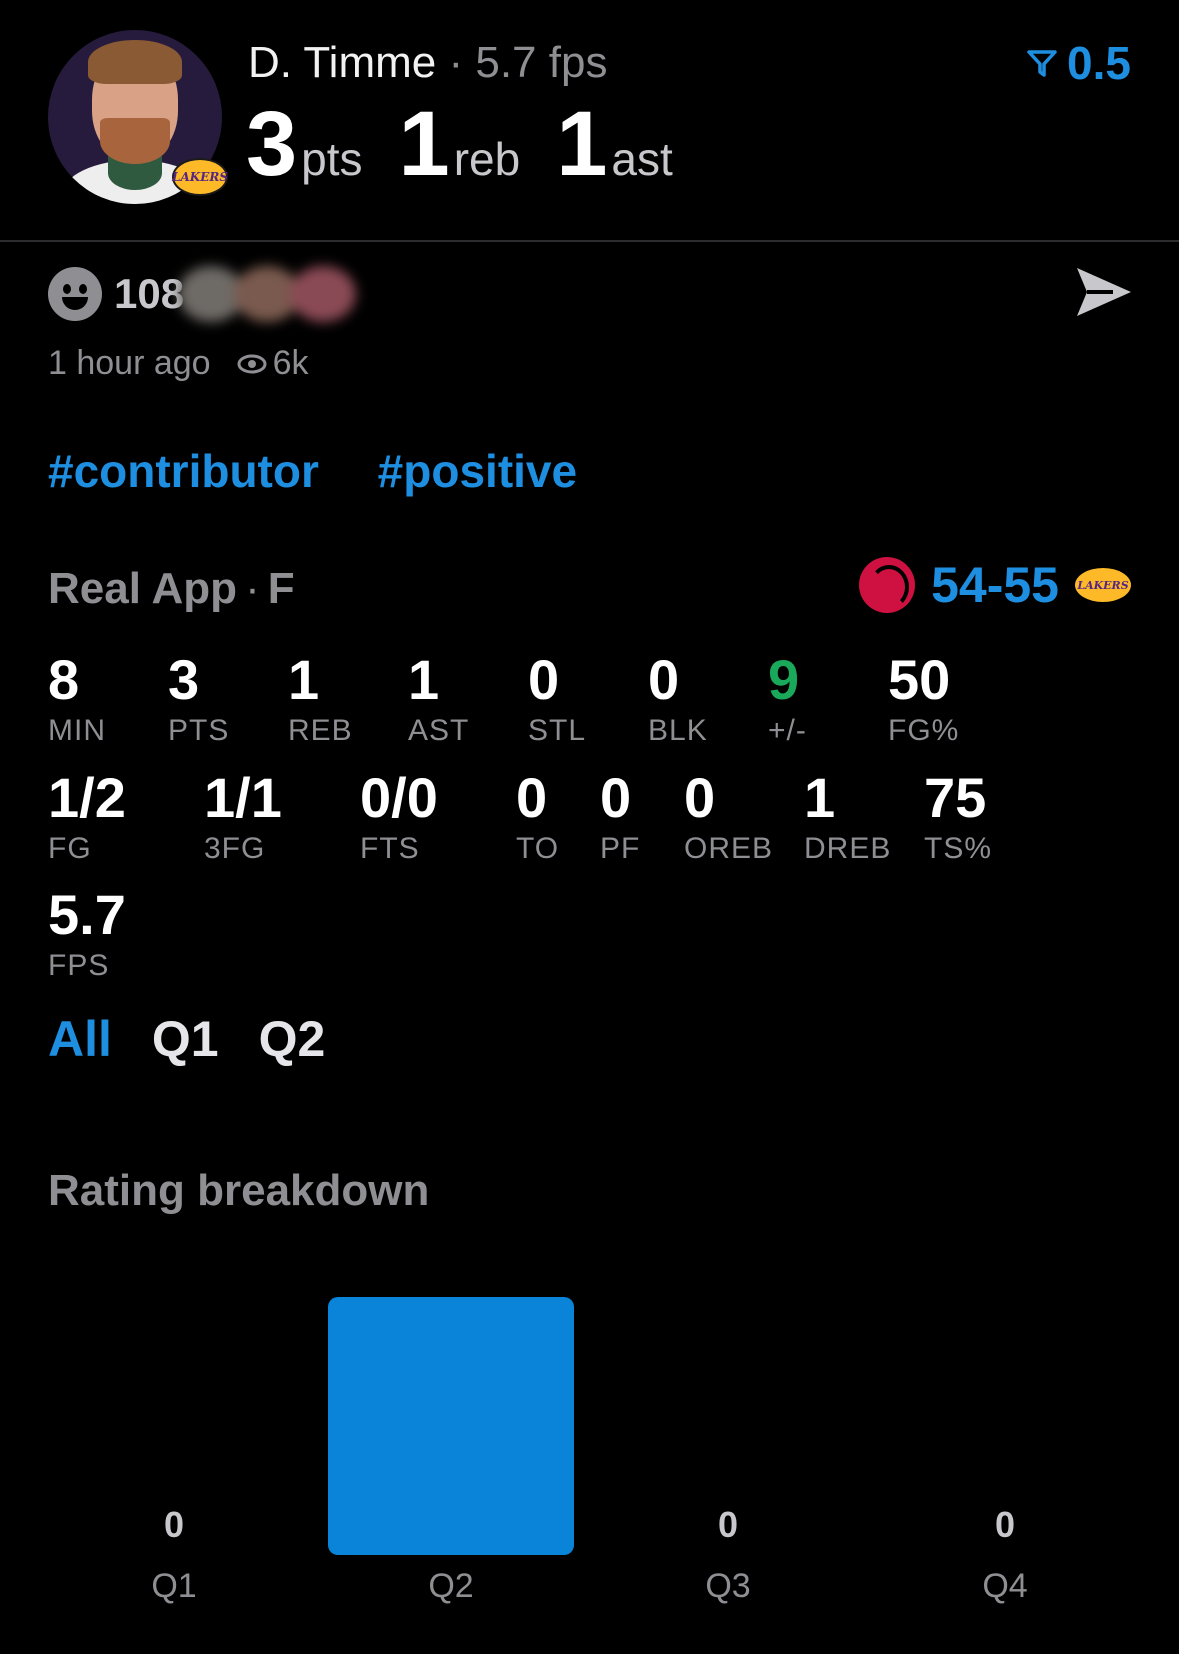 The image size is (1179, 1654). What do you see at coordinates (589, 1451) in the screenshot?
I see `rating-breakdown-chart: 0 Q1 Q2 0 Q3 0 Q4` at bounding box center [589, 1451].